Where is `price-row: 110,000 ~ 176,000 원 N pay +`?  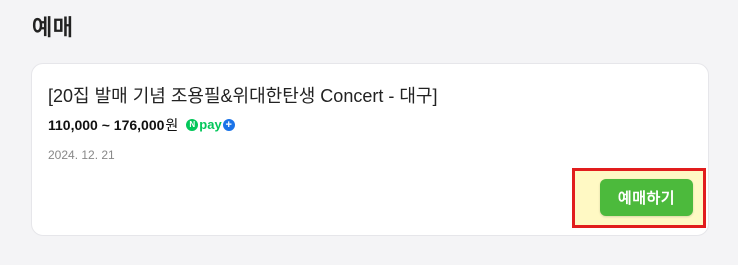
price-row: 110,000 ~ 176,000 원 N pay + is located at coordinates (141, 125).